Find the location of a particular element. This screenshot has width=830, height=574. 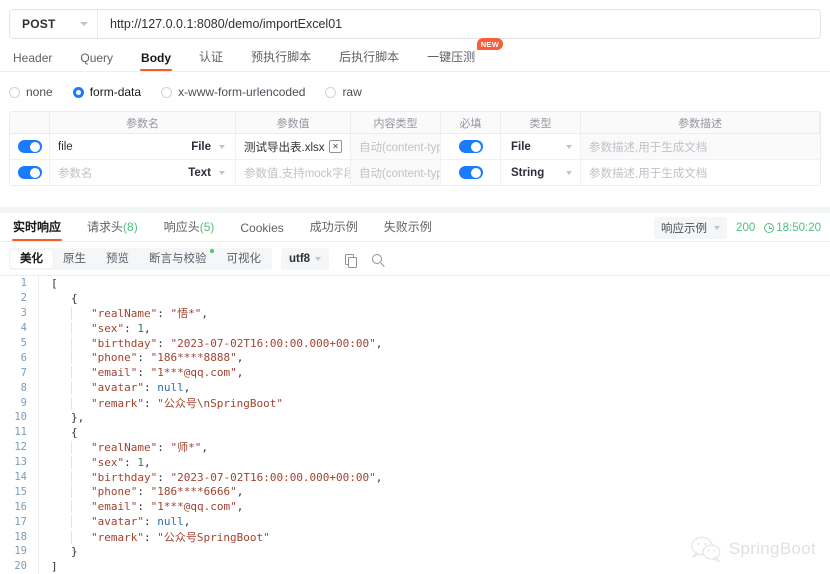

param-value-input: 测试导出表.xlsx ✕ is located at coordinates (293, 146).